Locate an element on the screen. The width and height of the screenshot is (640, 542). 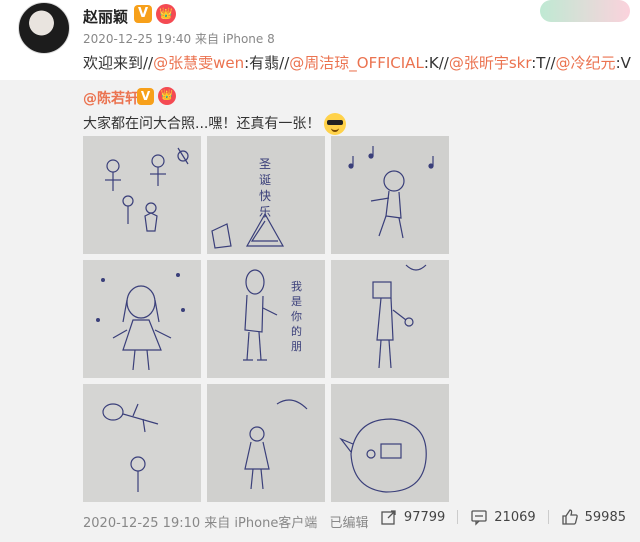
post-text-segment: :V is located at coordinates (623, 63).